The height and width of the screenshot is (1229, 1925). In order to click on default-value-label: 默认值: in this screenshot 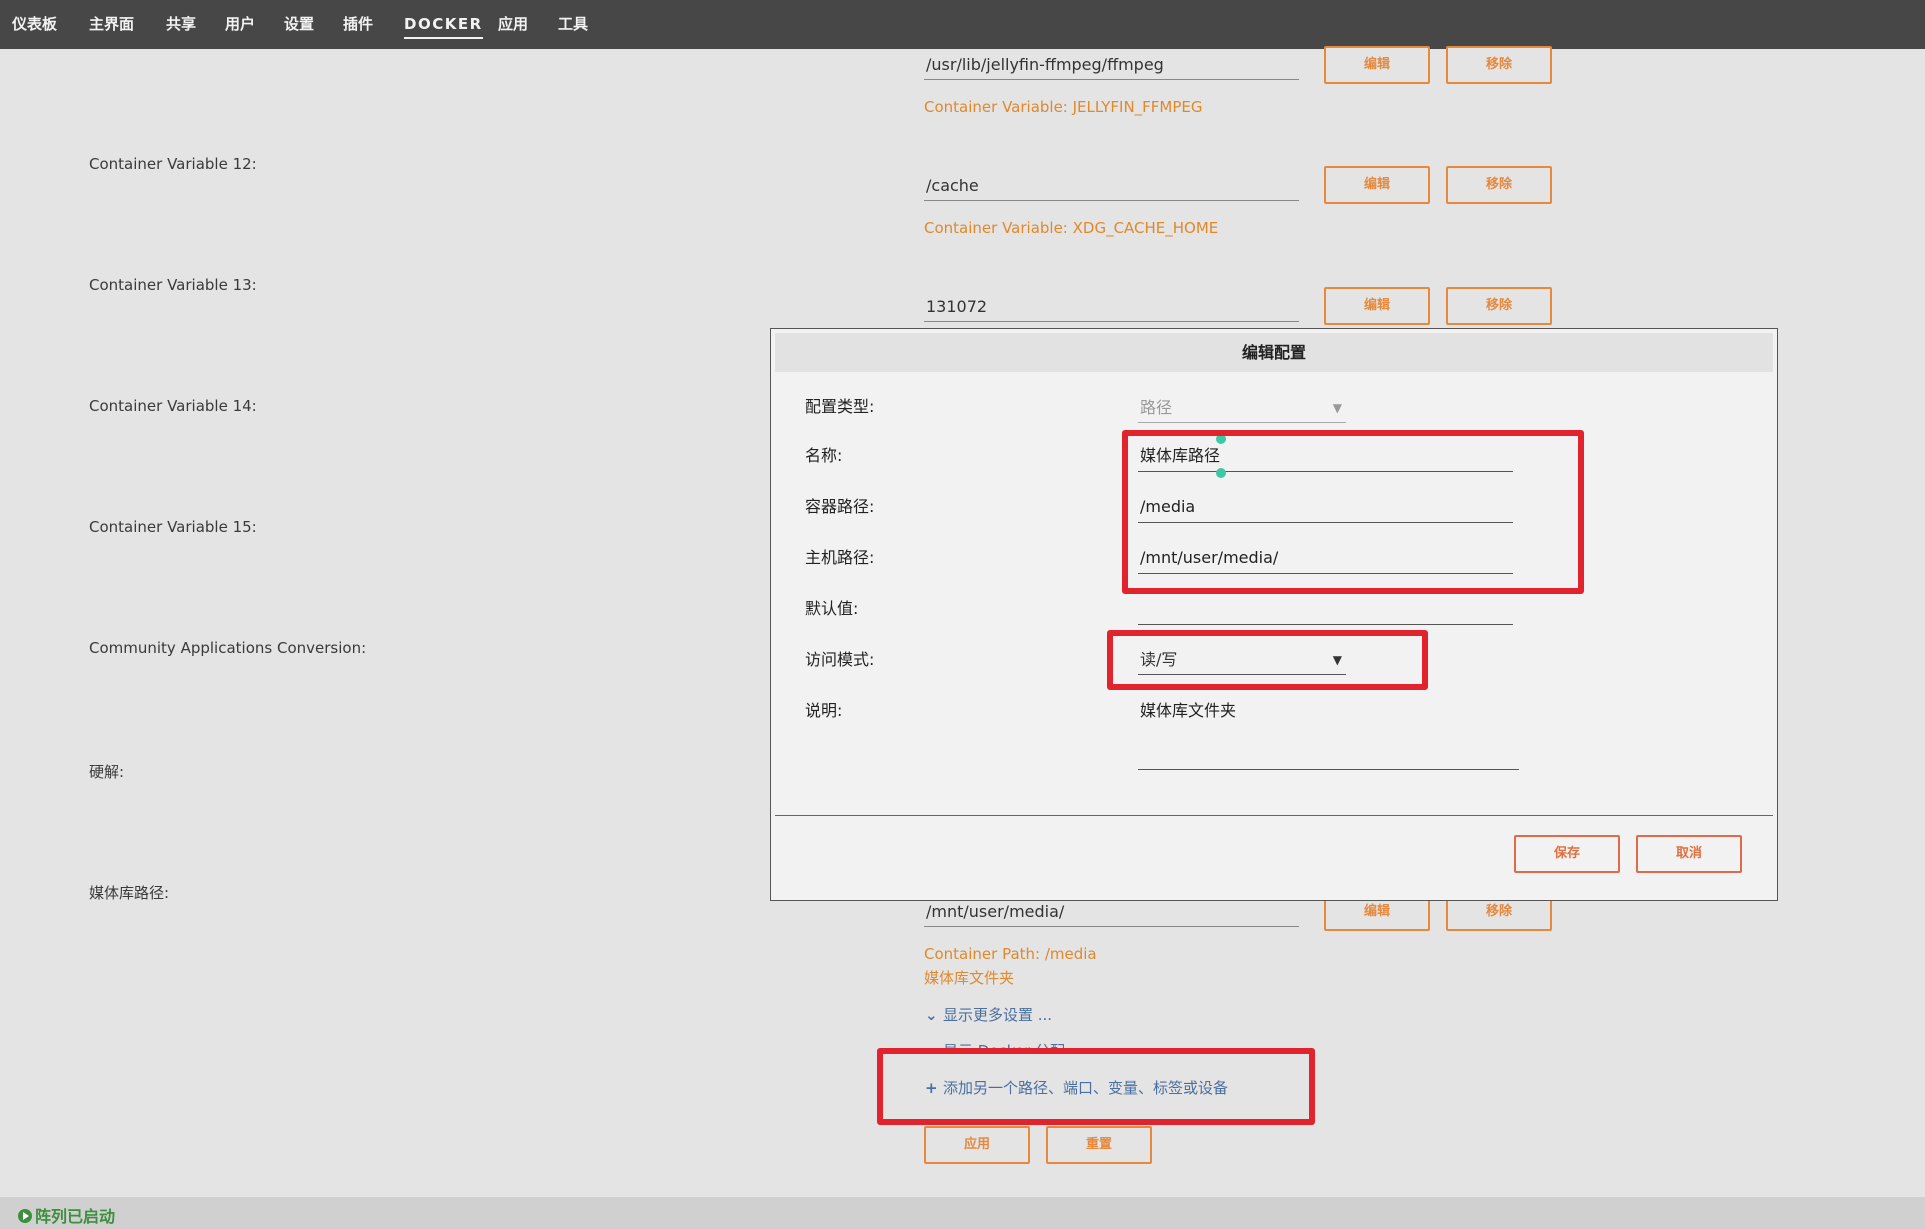, I will do `click(832, 608)`.